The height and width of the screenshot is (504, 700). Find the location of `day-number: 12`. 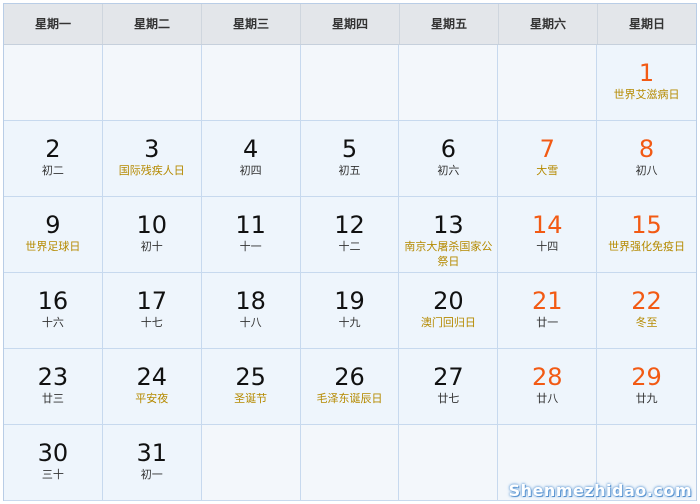

day-number: 12 is located at coordinates (349, 225).